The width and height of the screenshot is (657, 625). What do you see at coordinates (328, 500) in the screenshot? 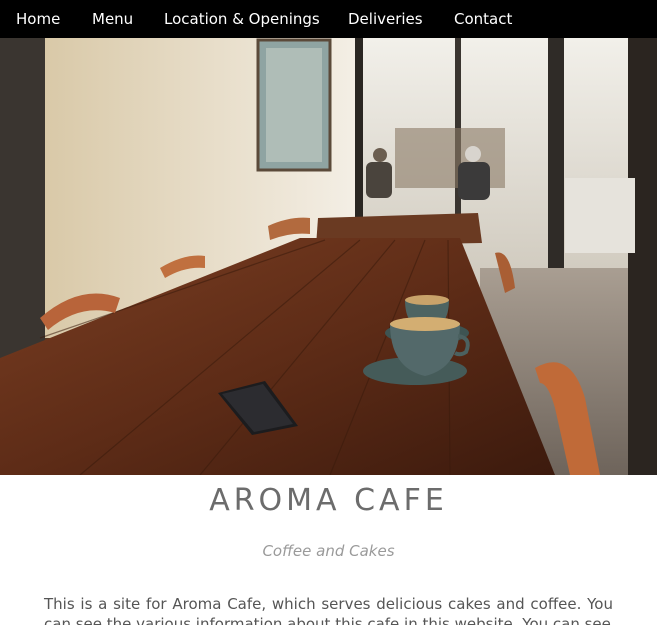
I see `page-title: AROMA CAFE` at bounding box center [328, 500].